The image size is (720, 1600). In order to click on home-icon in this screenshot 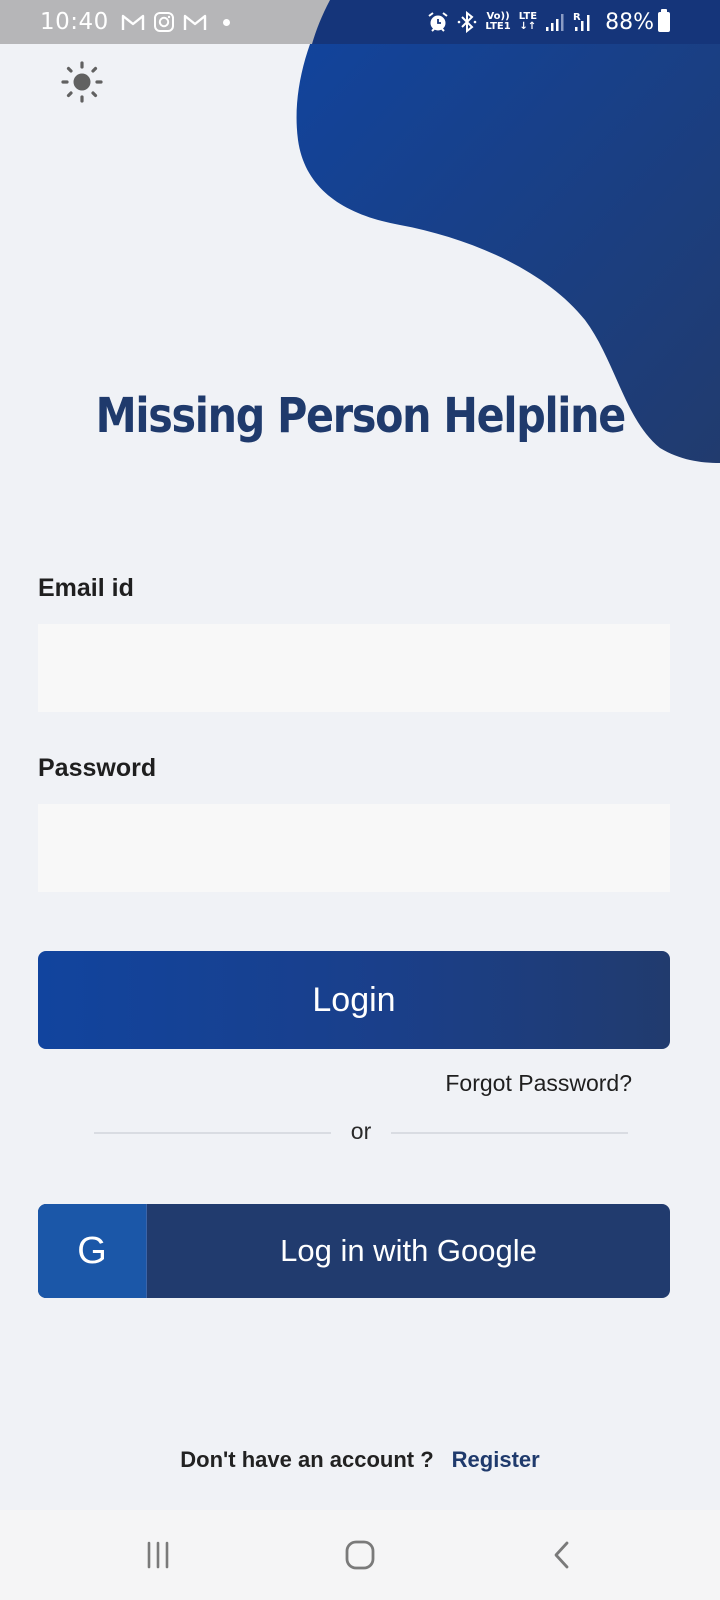, I will do `click(360, 1555)`.